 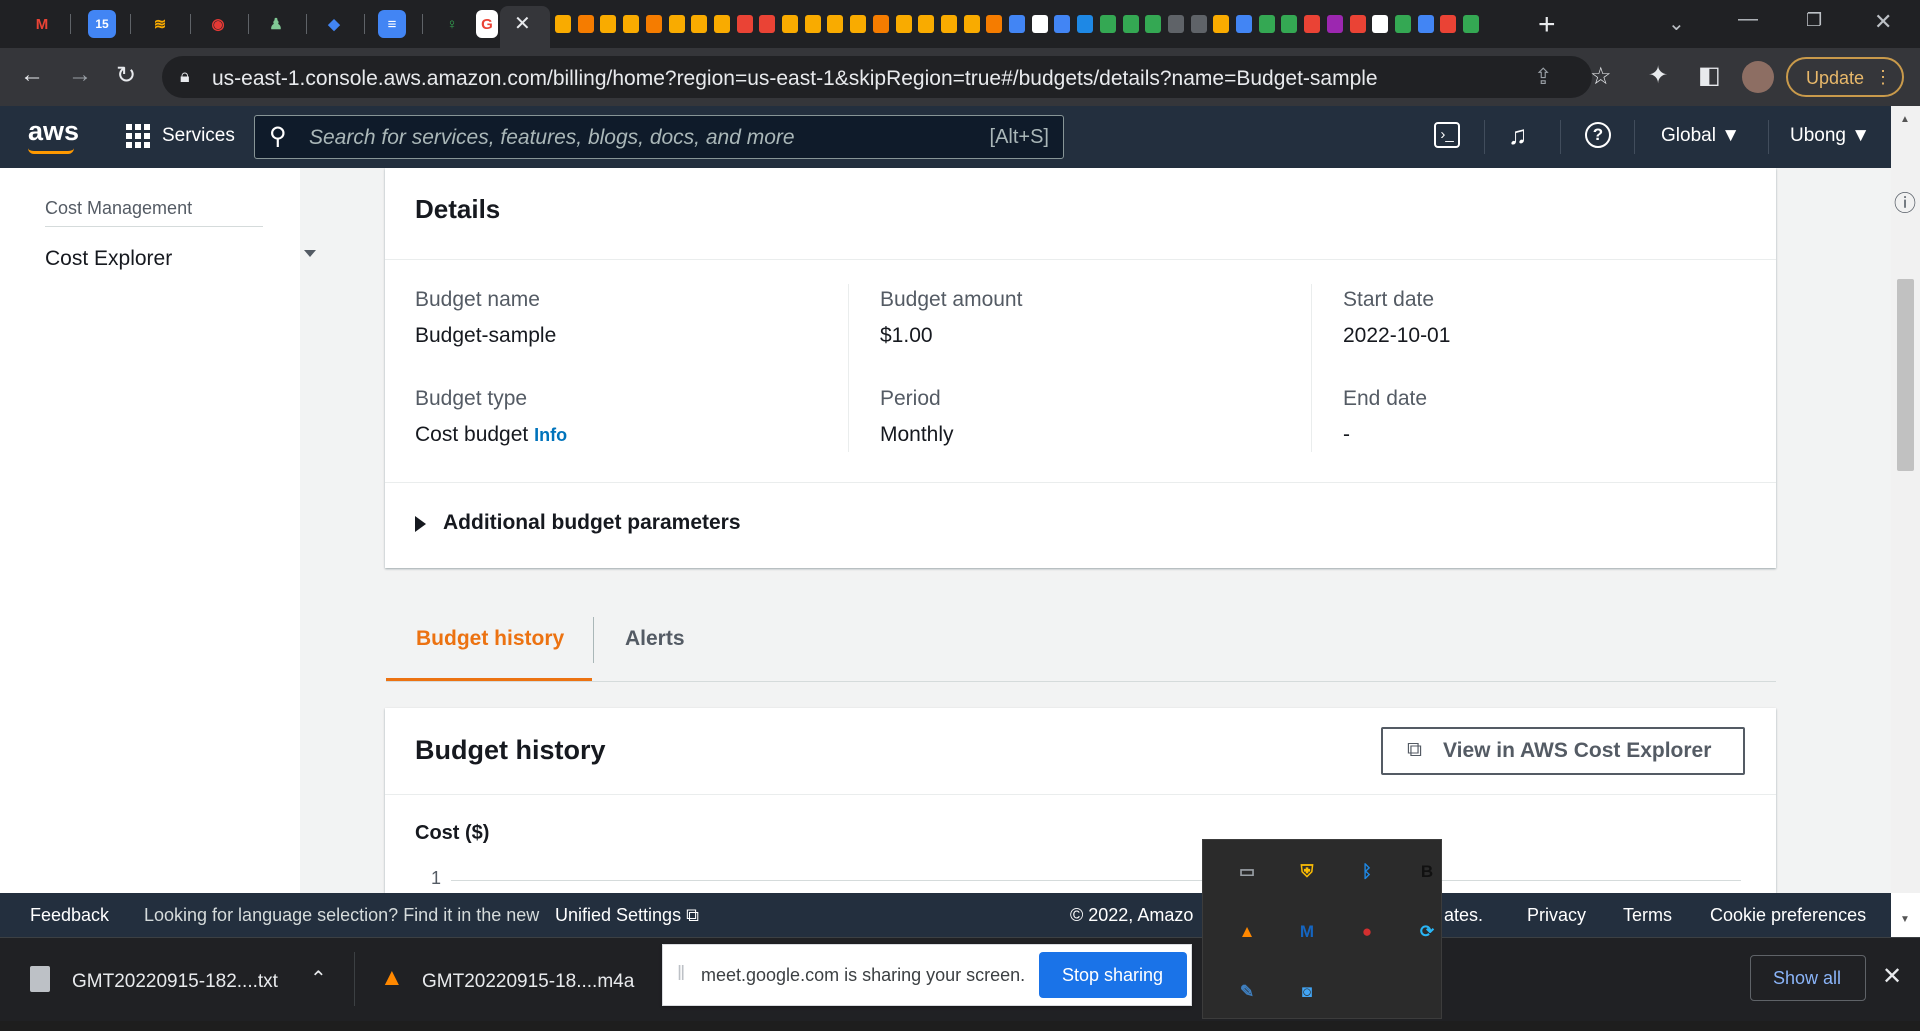 I want to click on restore-icon: ❐, so click(x=1814, y=20).